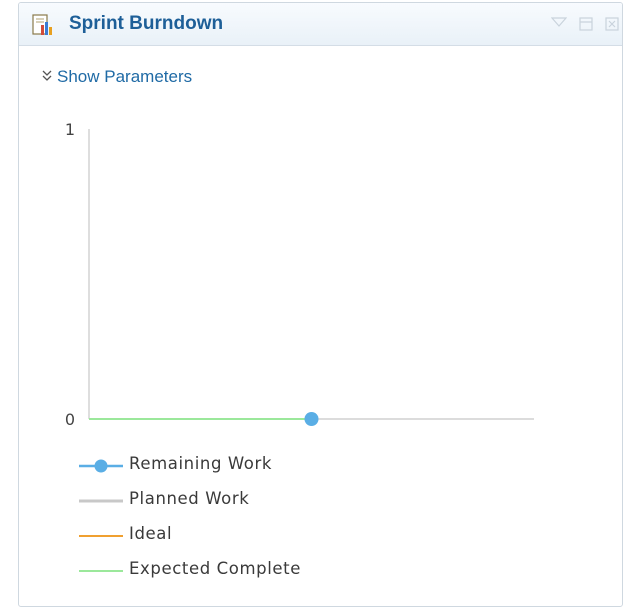  What do you see at coordinates (47, 75) in the screenshot?
I see `double-chevron-down-icon` at bounding box center [47, 75].